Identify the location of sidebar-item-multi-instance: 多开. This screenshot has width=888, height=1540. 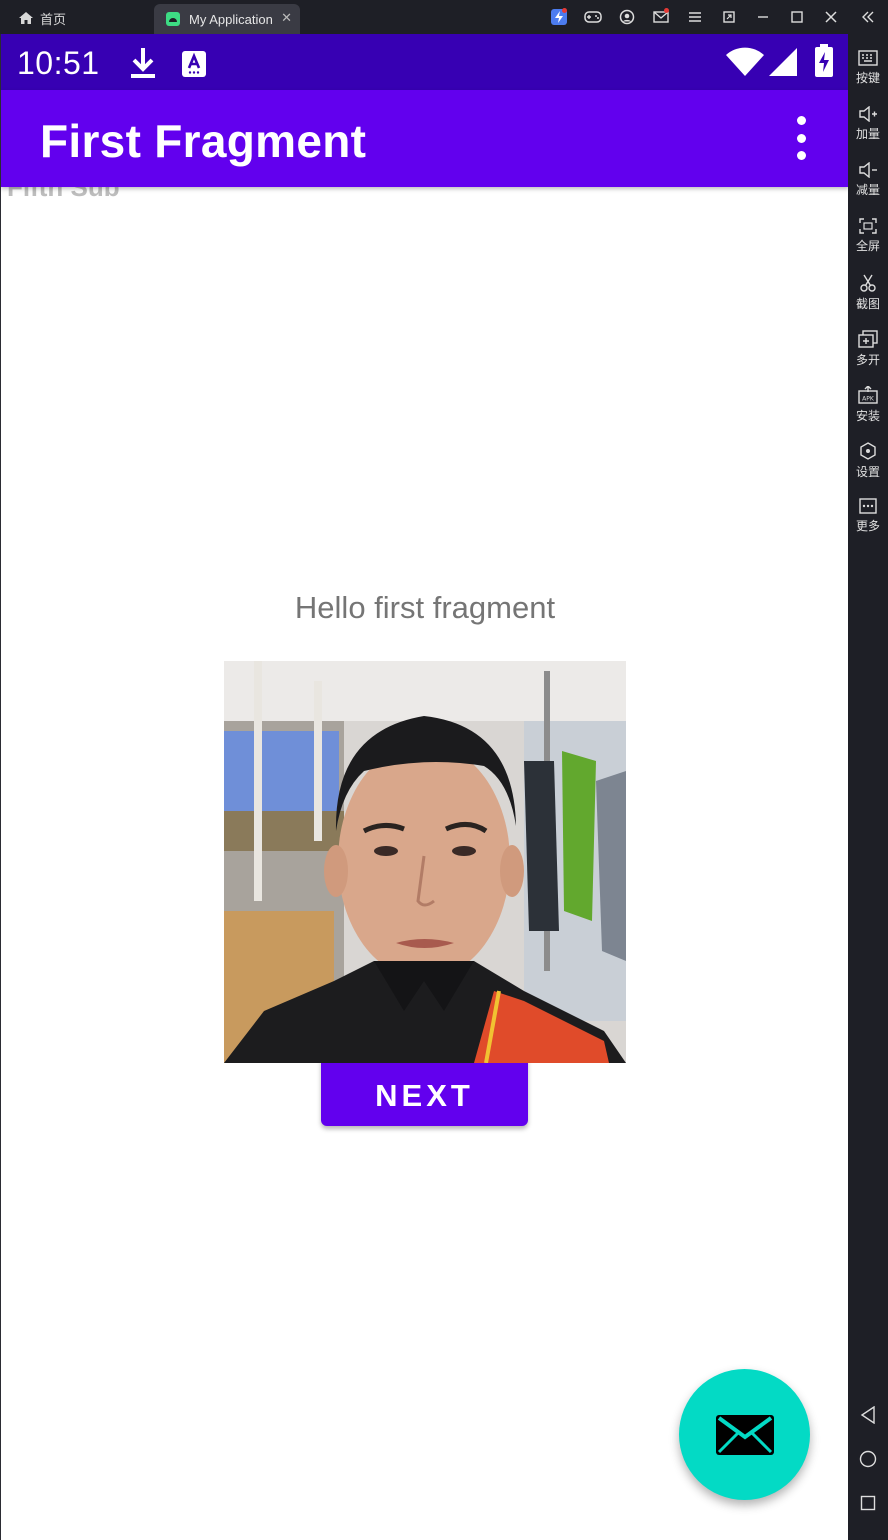
(868, 356).